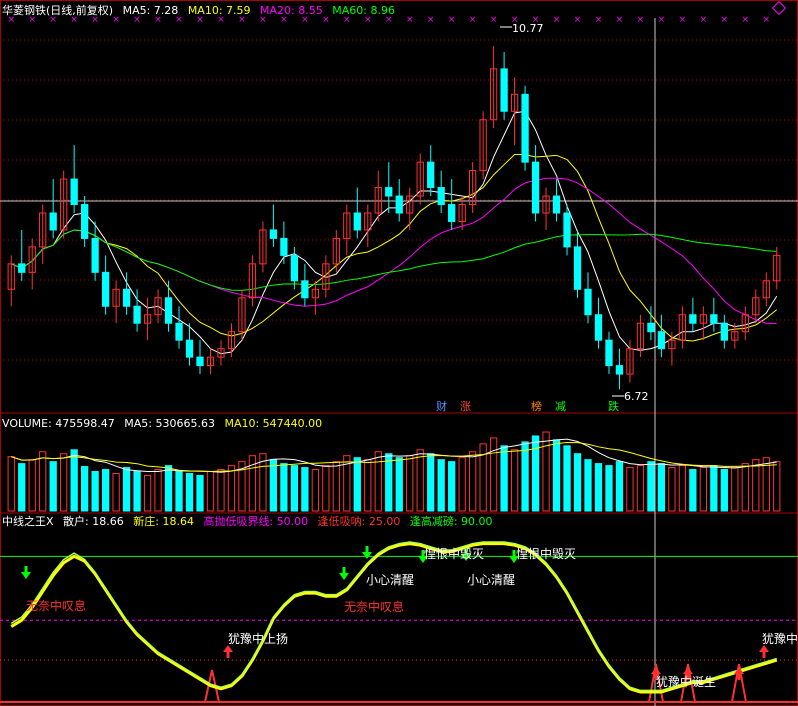 This screenshot has width=798, height=706. I want to click on volume-value: VOLUME: 475598.47, so click(58, 423).